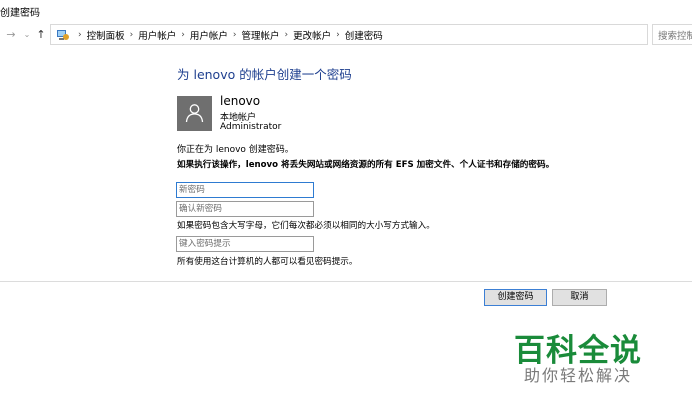  I want to click on breadcrumb-create-password: 创建密码, so click(364, 35).